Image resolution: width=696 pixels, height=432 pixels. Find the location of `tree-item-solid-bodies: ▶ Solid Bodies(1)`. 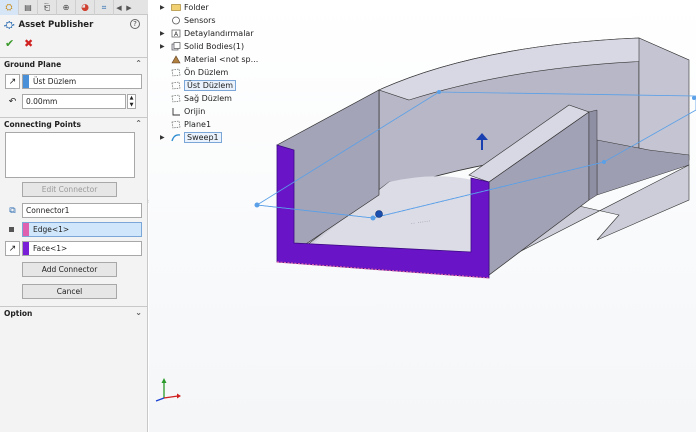

tree-item-solid-bodies: ▶ Solid Bodies(1) is located at coordinates (202, 46).